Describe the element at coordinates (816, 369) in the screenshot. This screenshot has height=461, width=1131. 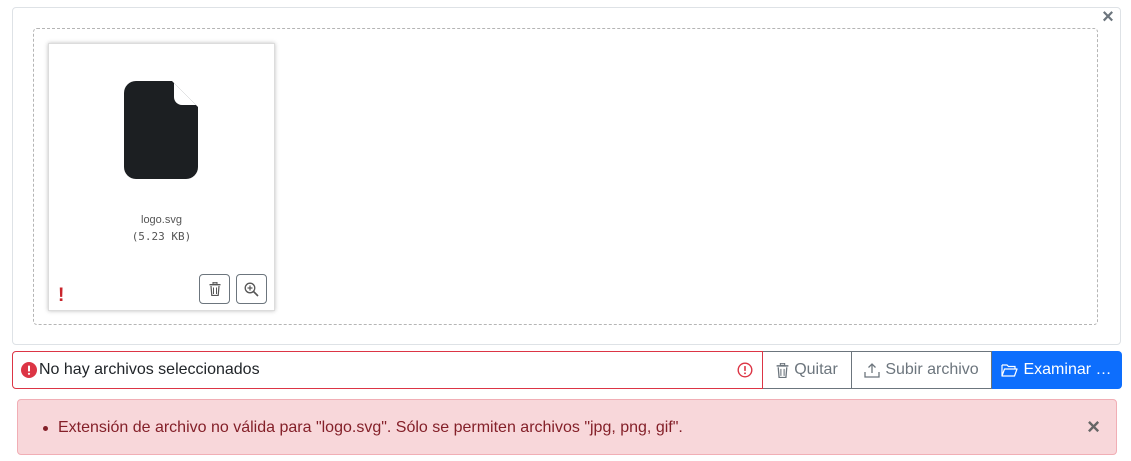
I see `remove-button-label: Quitar` at that location.